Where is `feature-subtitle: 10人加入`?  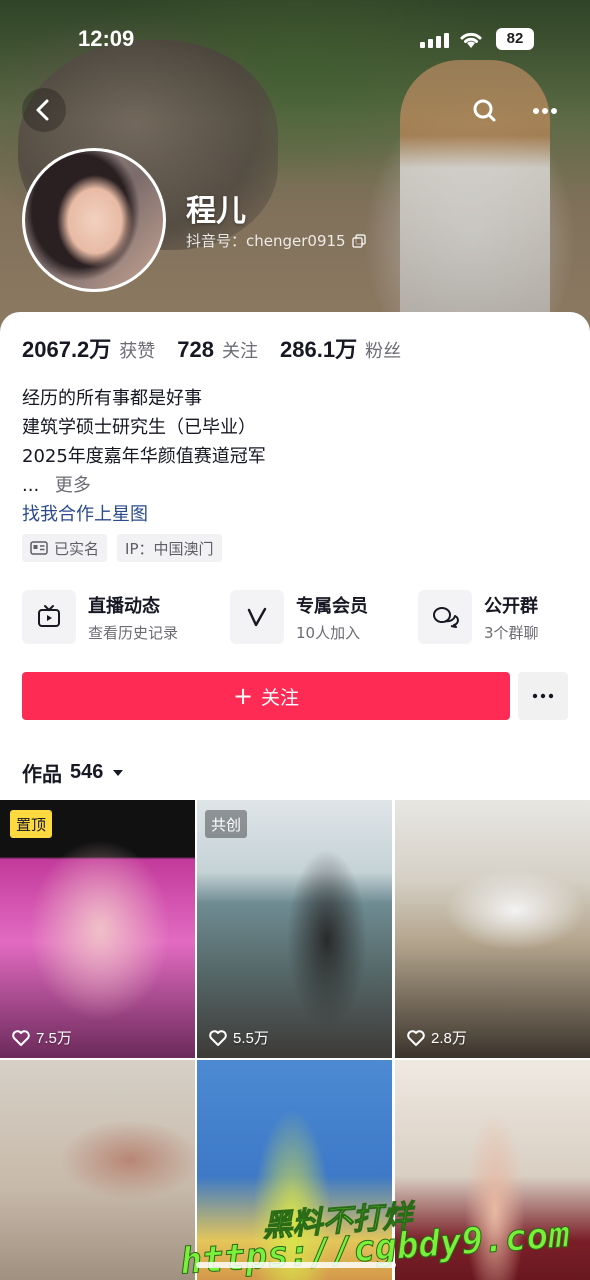
feature-subtitle: 10人加入 is located at coordinates (328, 633).